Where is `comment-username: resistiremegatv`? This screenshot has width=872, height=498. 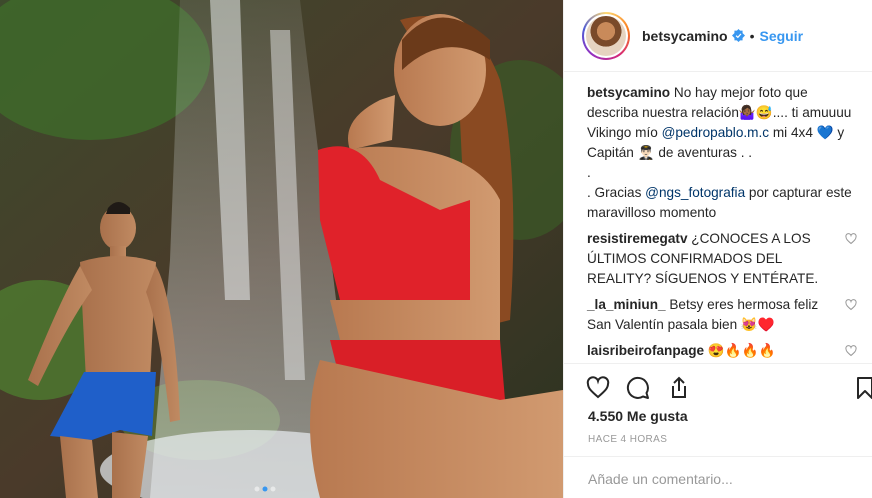
comment-username: resistiremegatv is located at coordinates (637, 238).